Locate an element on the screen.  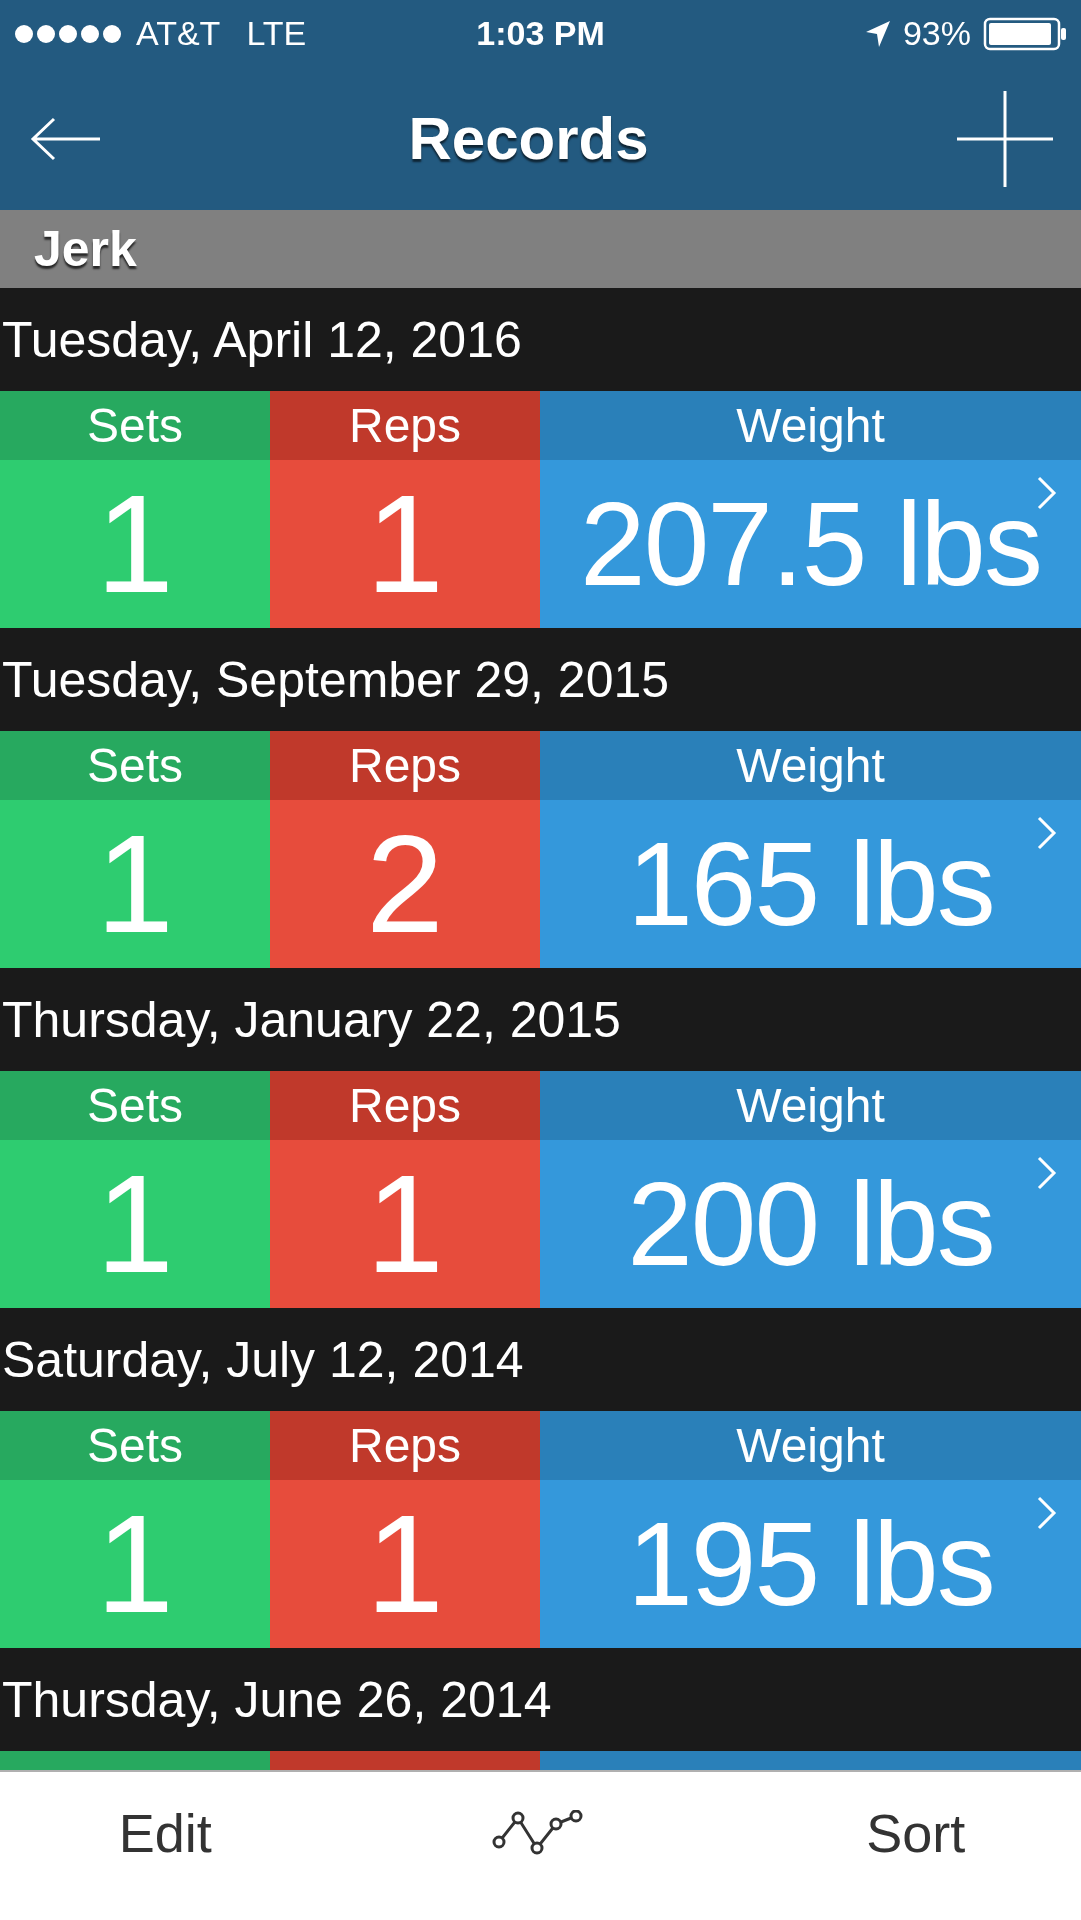
weight-cell: 165 lbs is located at coordinates (810, 884).